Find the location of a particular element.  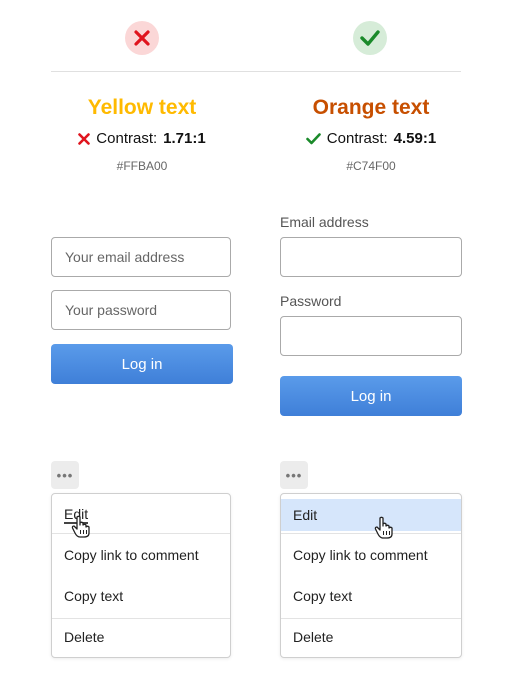

contrast-ratio: Contrast: 4.59:1 is located at coordinates (371, 138).